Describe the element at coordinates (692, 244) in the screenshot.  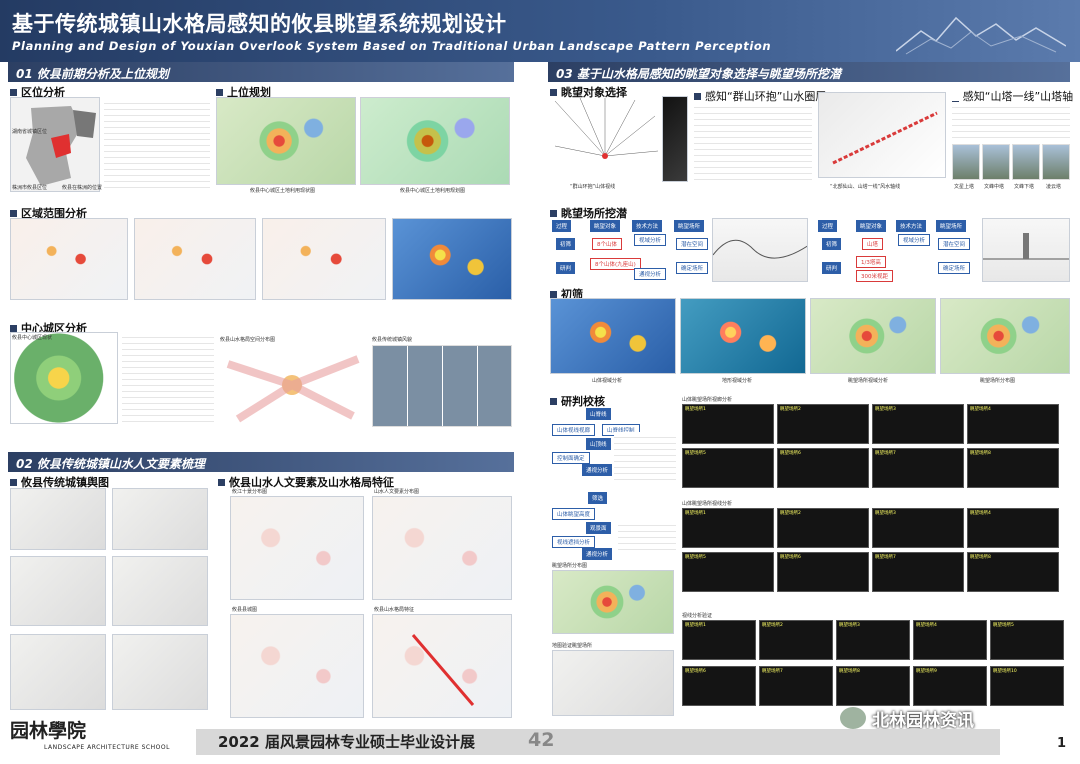
I see `flow-a-n3: 潜在空间` at that location.